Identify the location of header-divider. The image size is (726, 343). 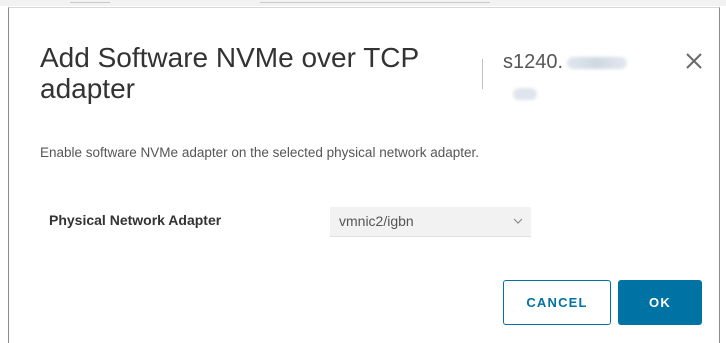
(482, 74).